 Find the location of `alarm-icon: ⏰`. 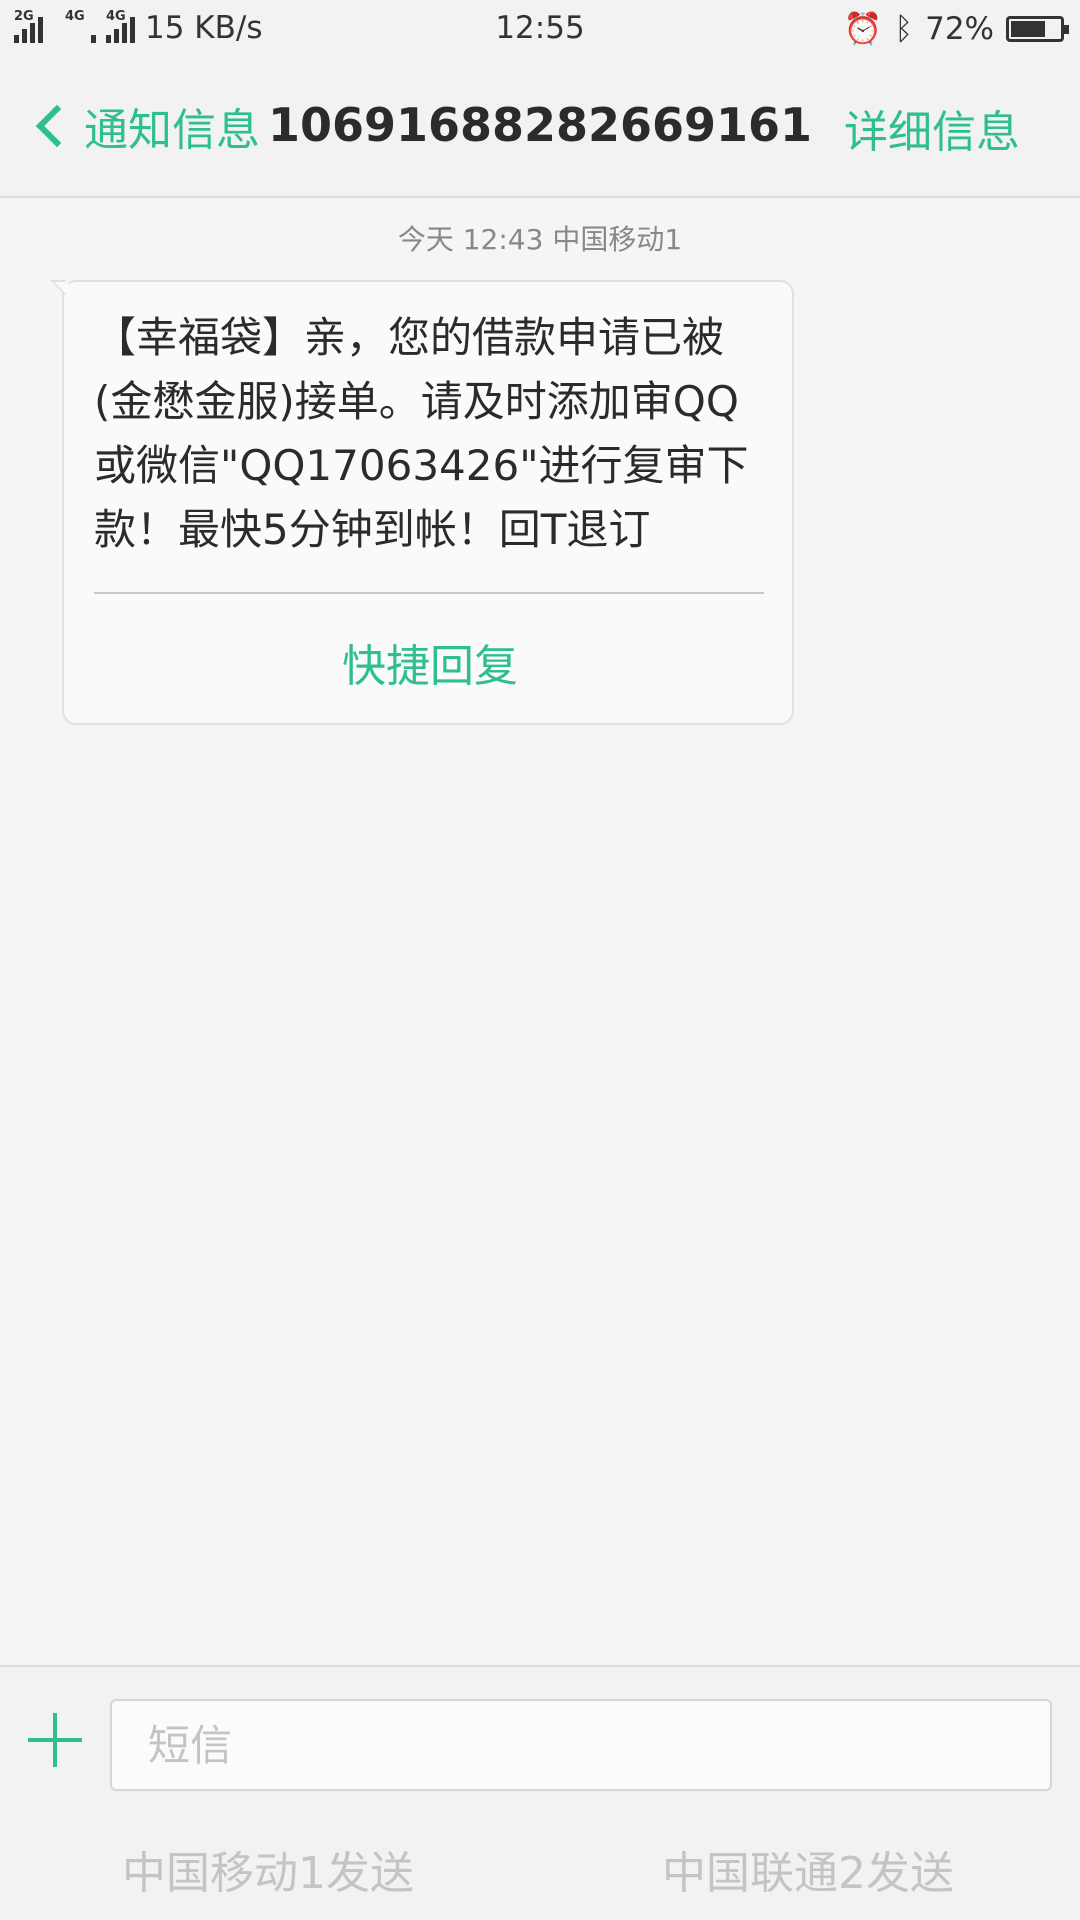

alarm-icon: ⏰ is located at coordinates (863, 29).